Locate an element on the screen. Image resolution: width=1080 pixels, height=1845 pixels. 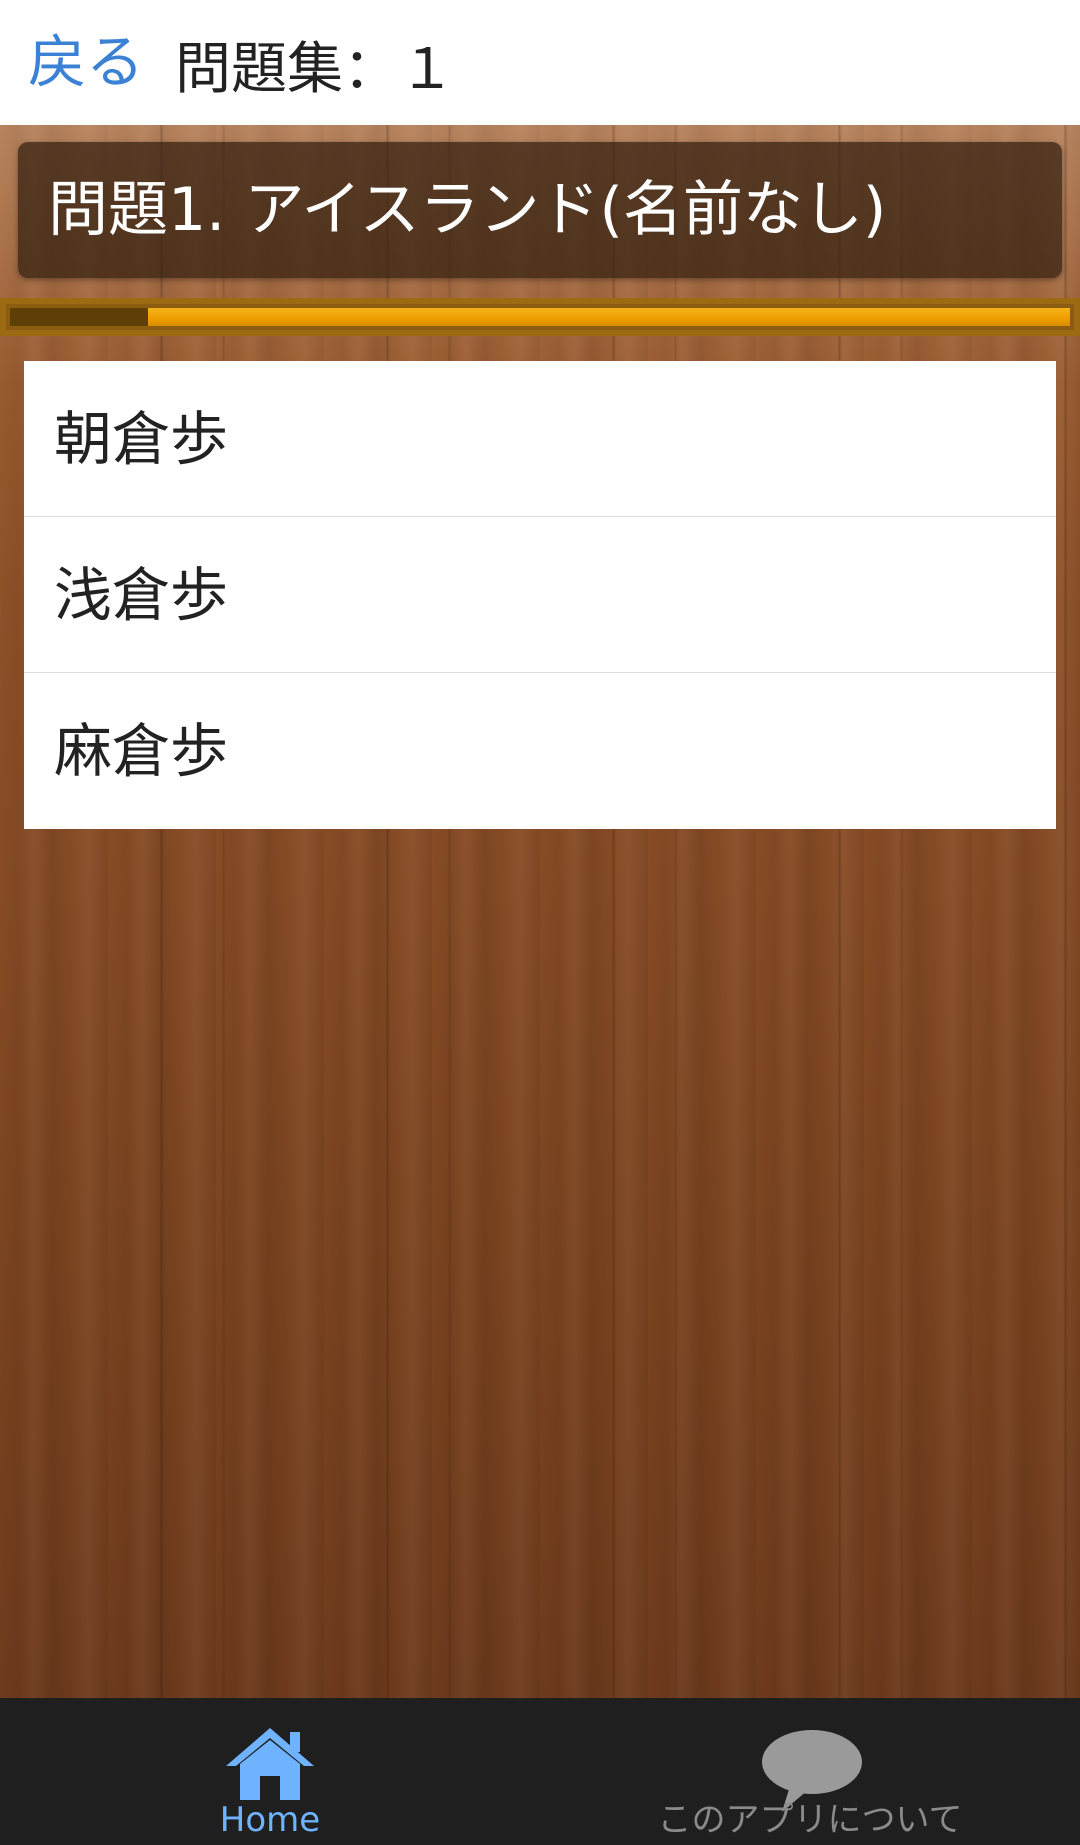
page-title: 問題集：１ is located at coordinates (315, 69).